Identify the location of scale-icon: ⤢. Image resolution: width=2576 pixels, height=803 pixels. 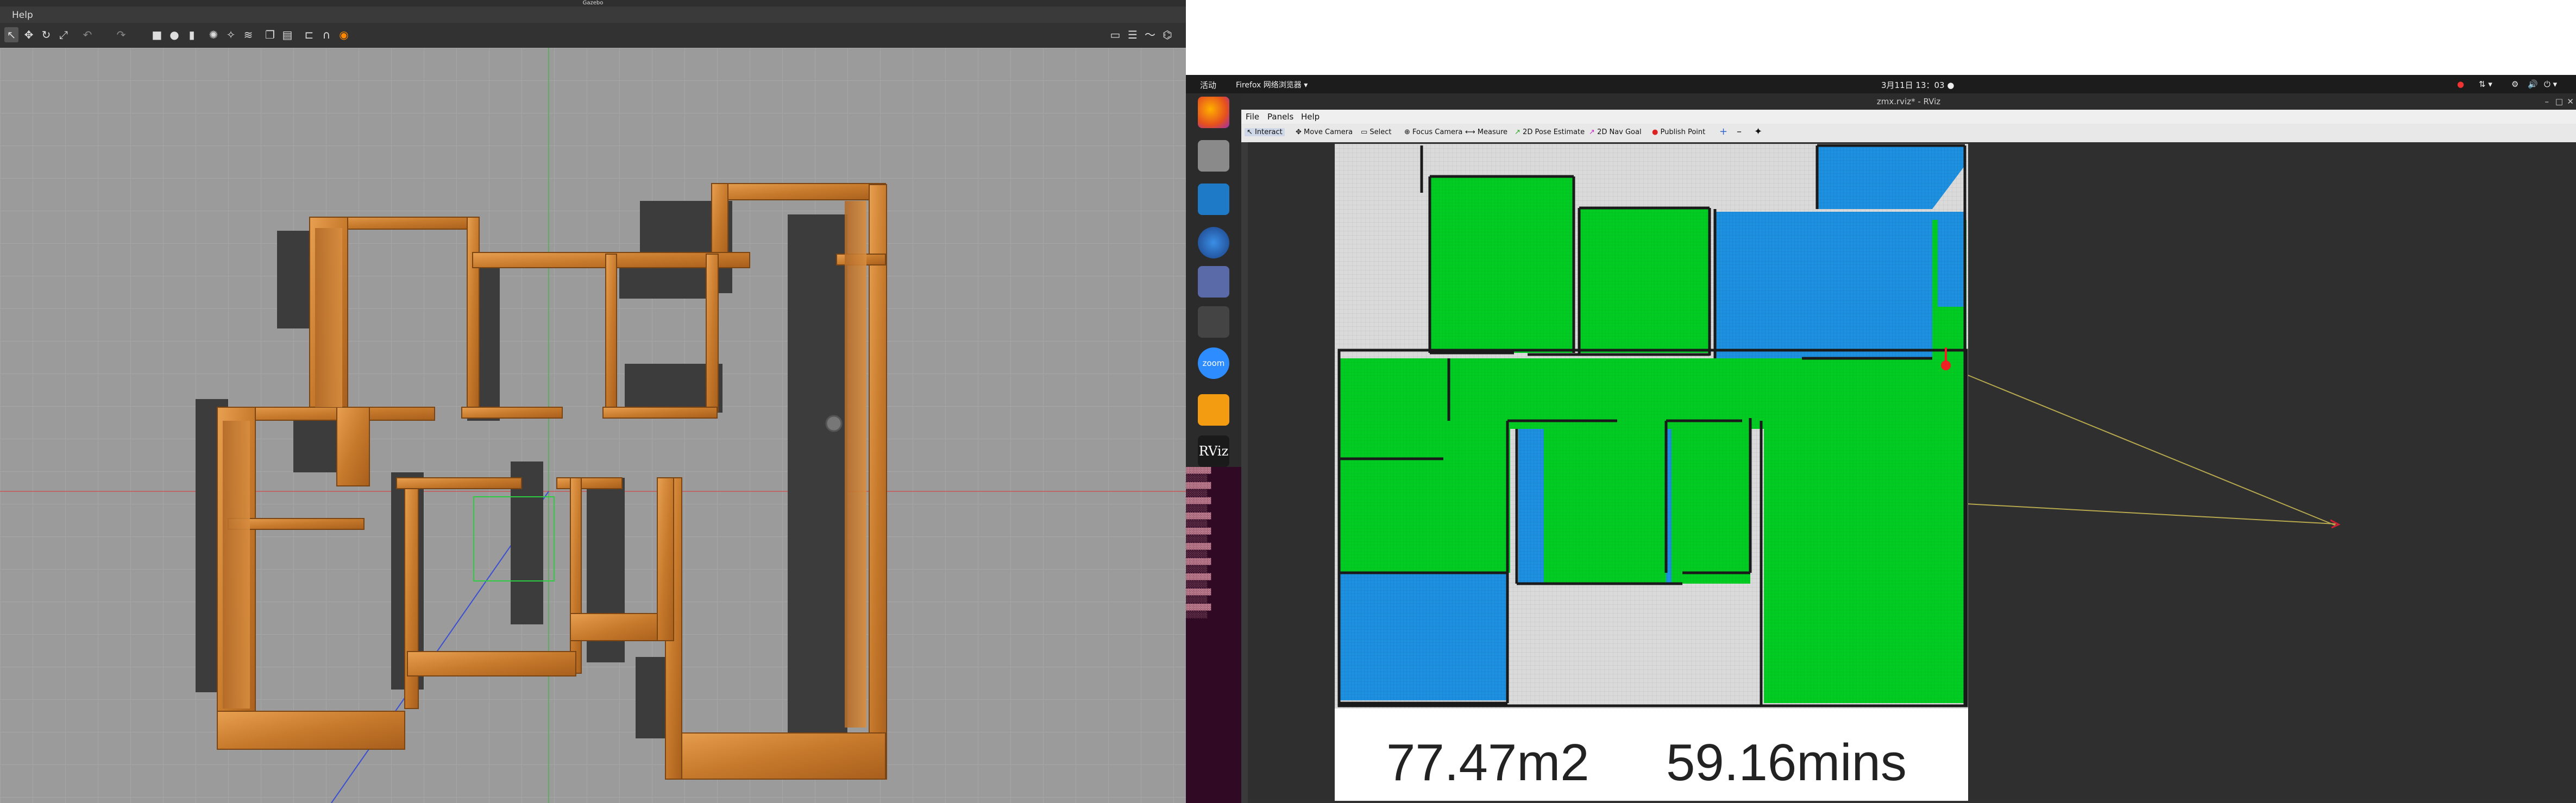
(63, 34).